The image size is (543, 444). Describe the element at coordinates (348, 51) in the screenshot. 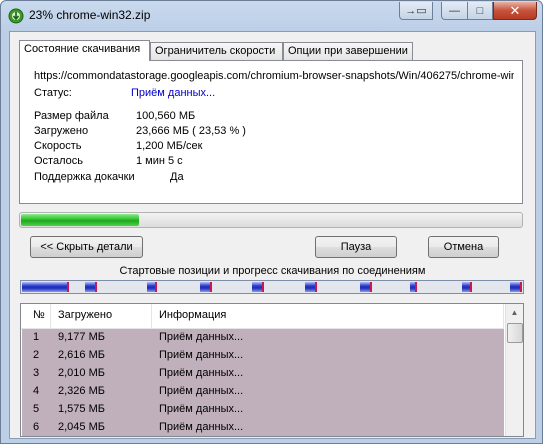

I see `tab-completion-options: Опции при завершении` at that location.